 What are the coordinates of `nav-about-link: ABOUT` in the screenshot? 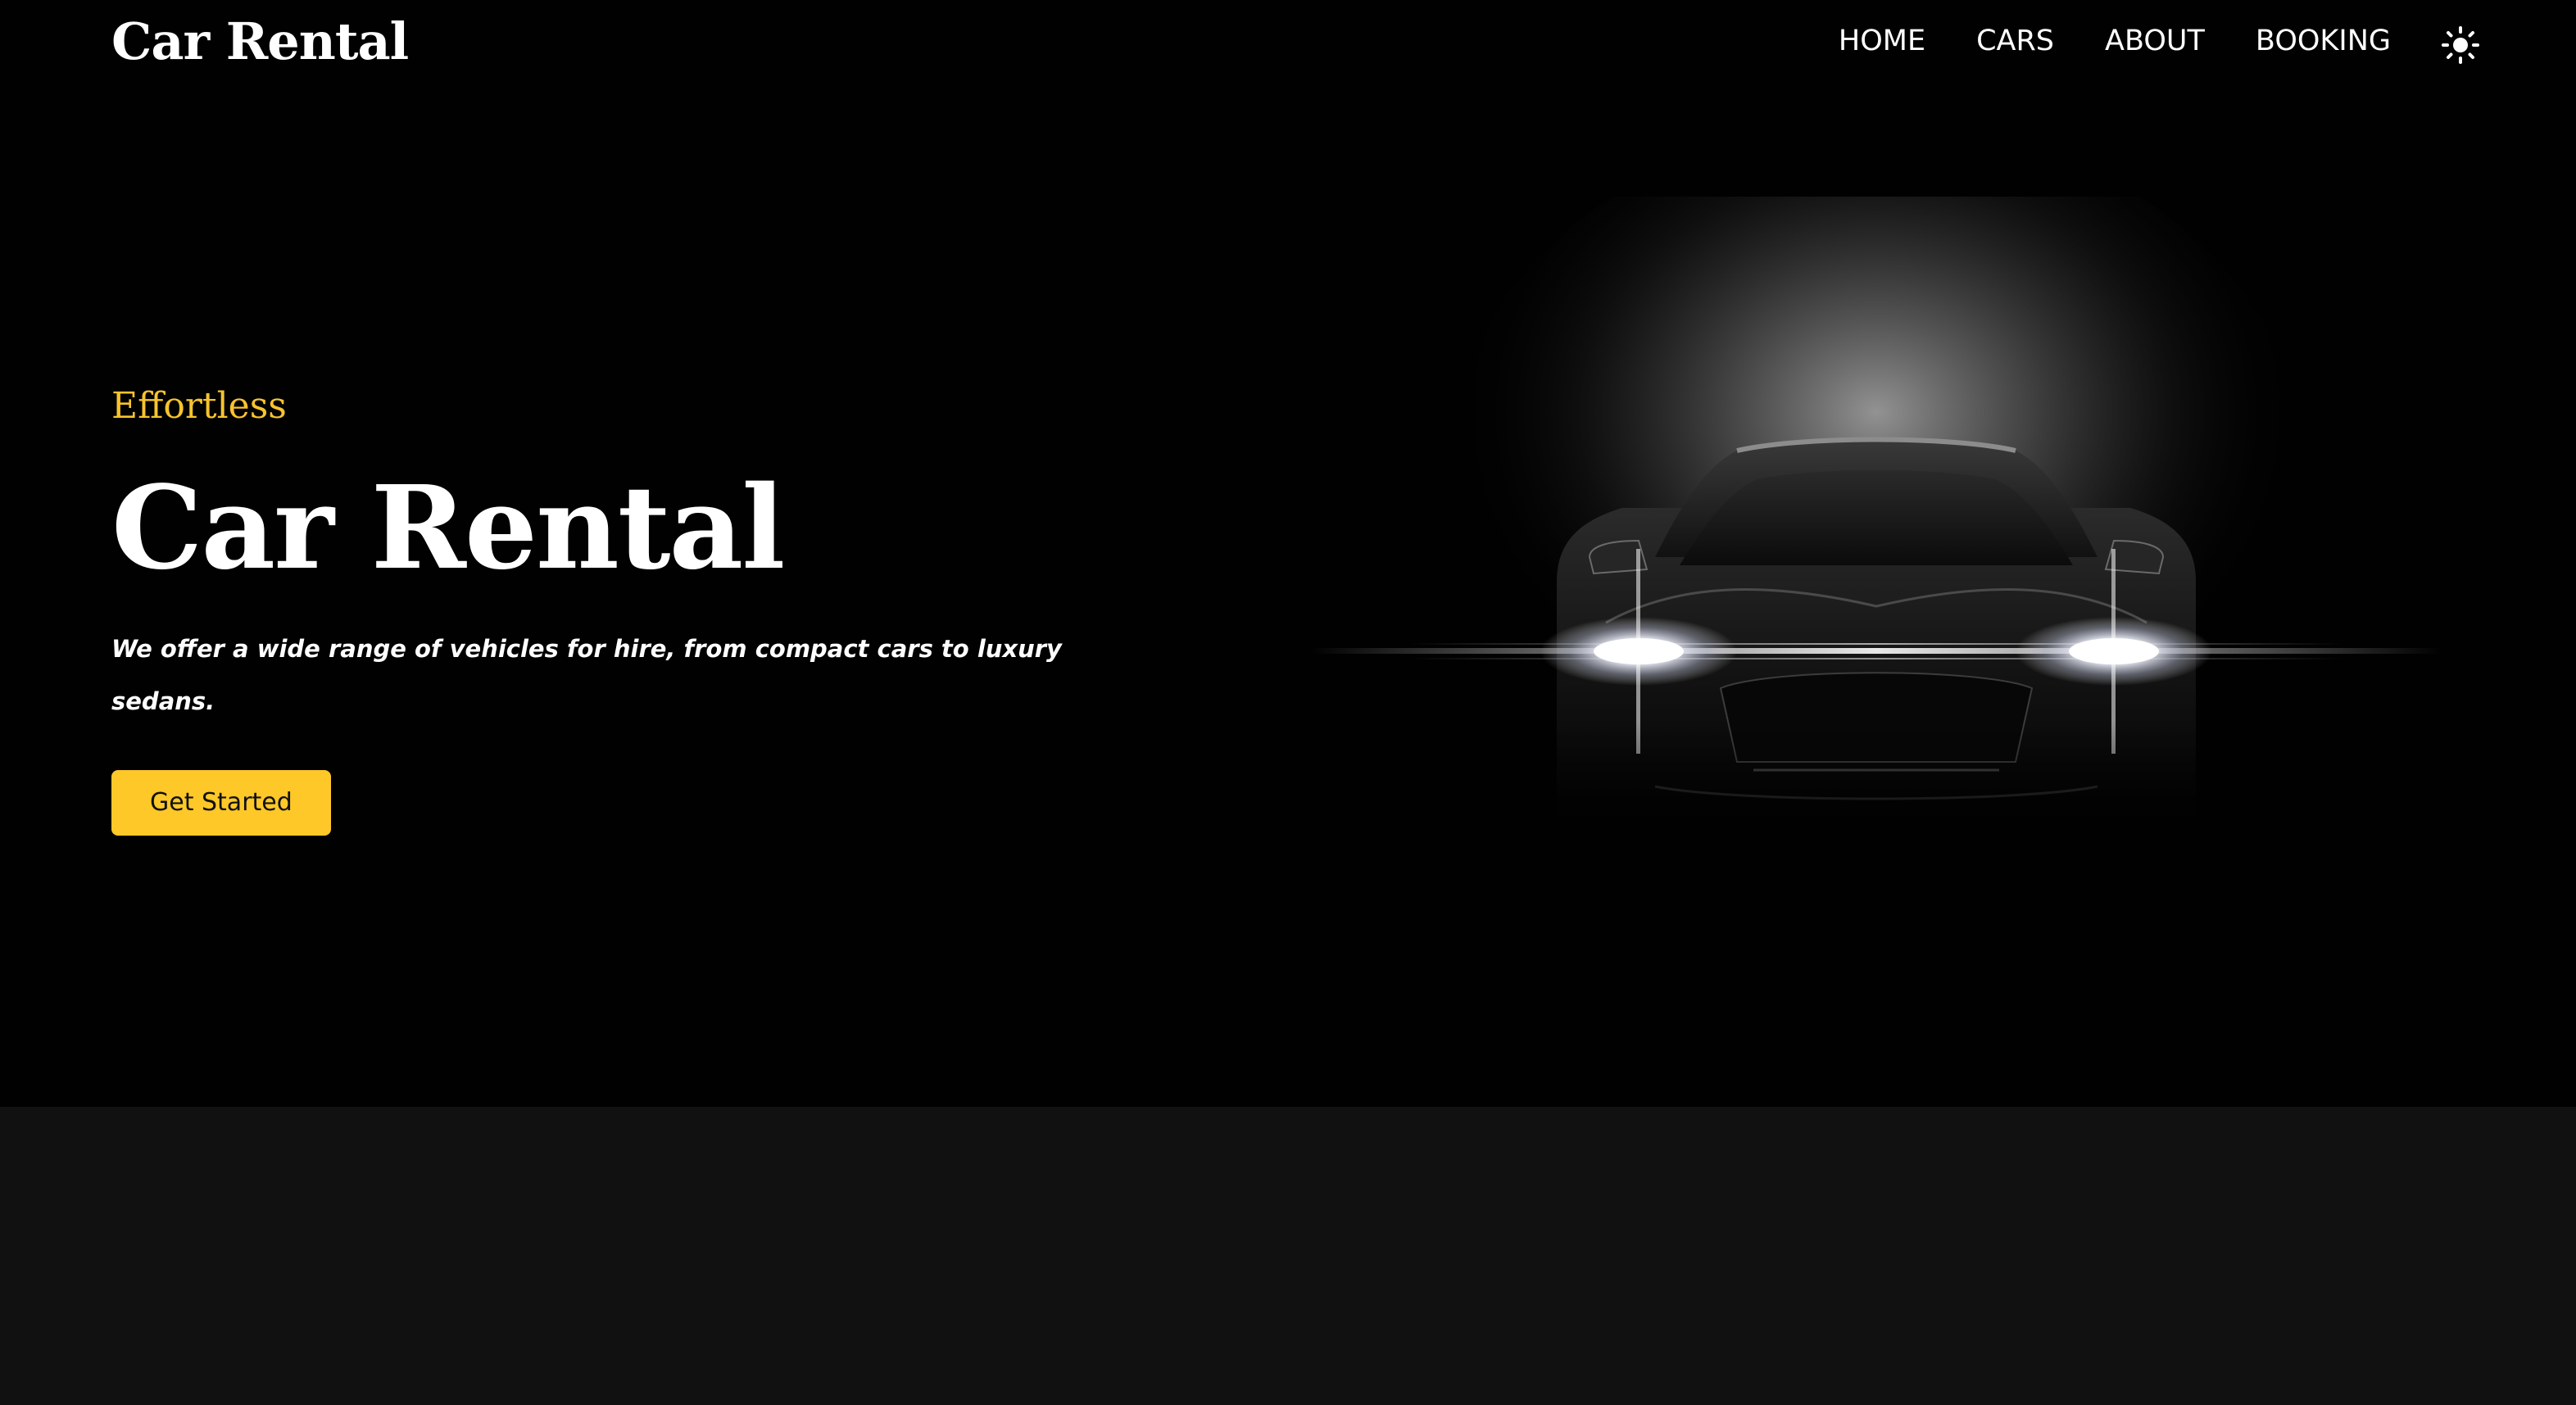 It's located at (2155, 41).